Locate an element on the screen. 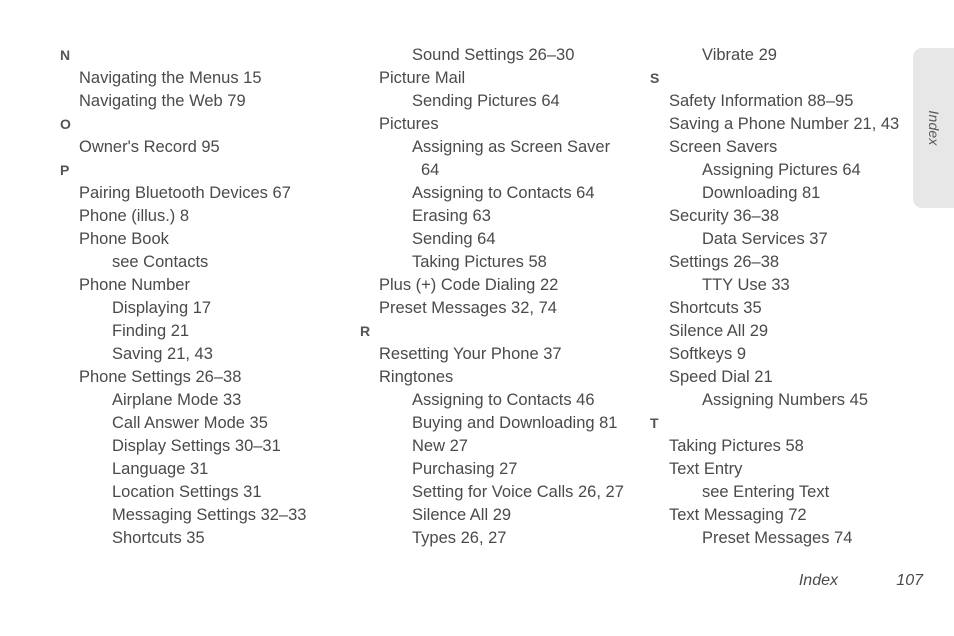 The width and height of the screenshot is (954, 636). index-entry: Saving 21, 43 is located at coordinates (208, 354).